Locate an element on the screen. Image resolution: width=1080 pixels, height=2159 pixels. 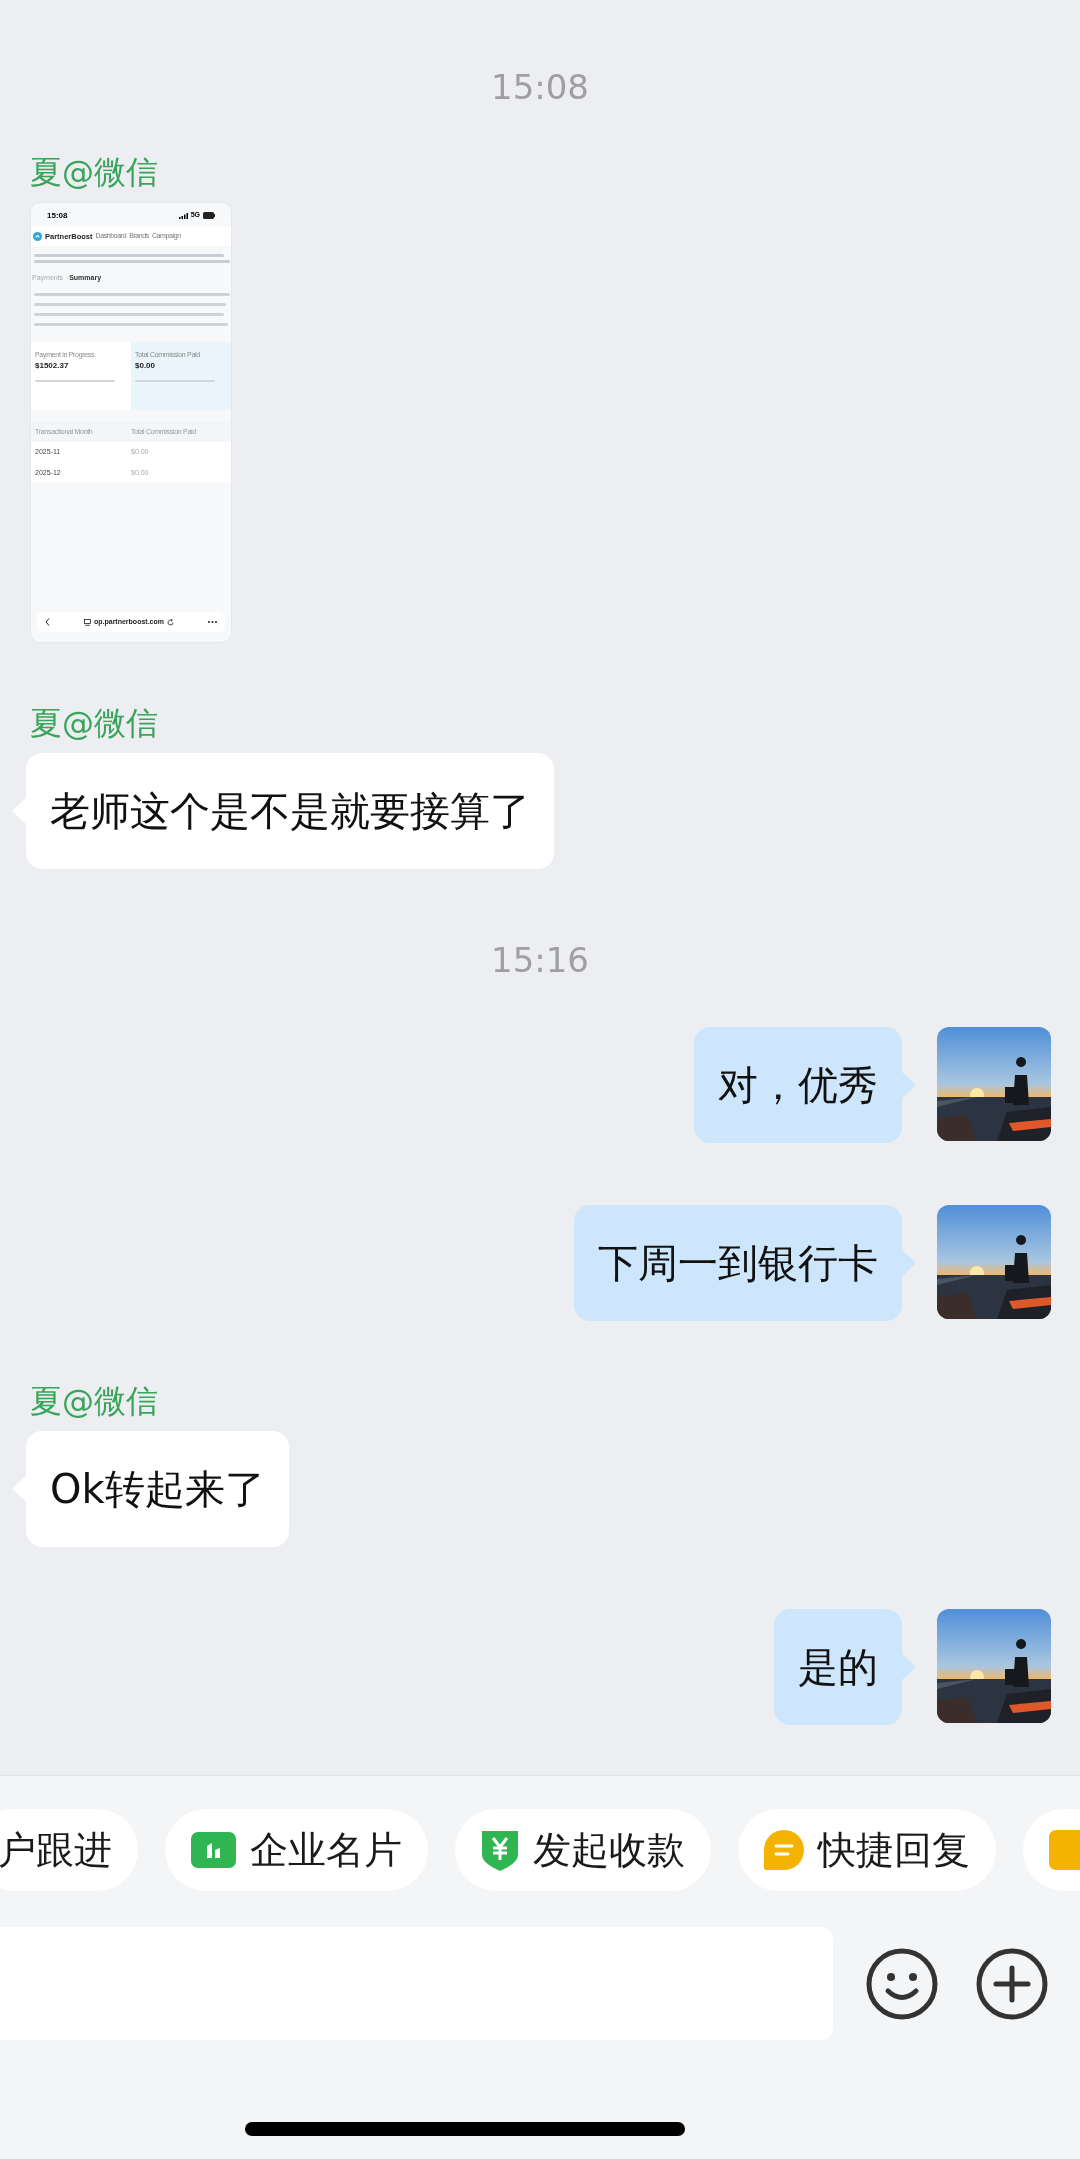
reload-icon is located at coordinates (170, 622).